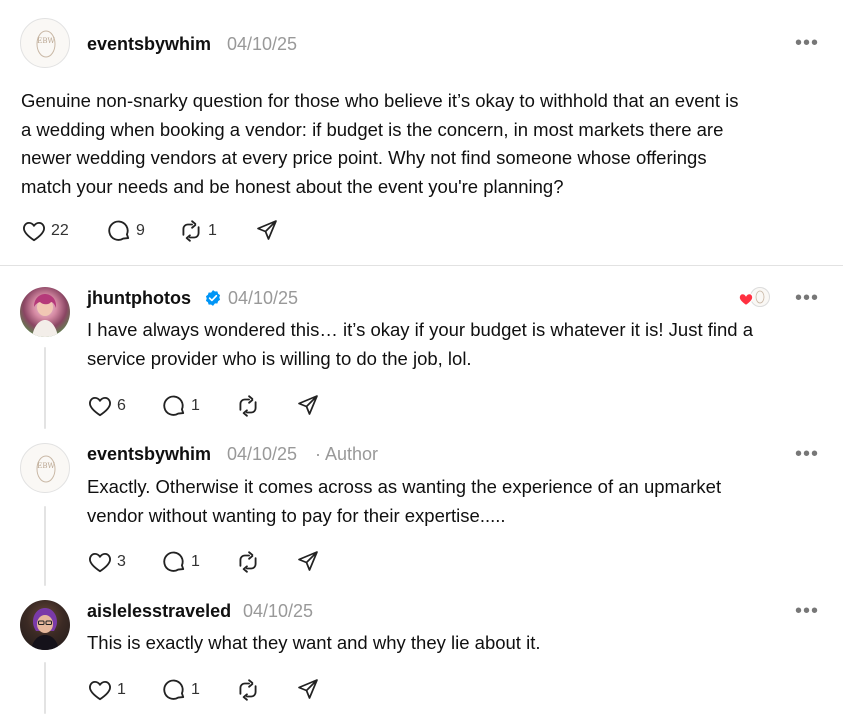 This screenshot has height=719, width=843. What do you see at coordinates (140, 230) in the screenshot?
I see `reply-count: 9` at bounding box center [140, 230].